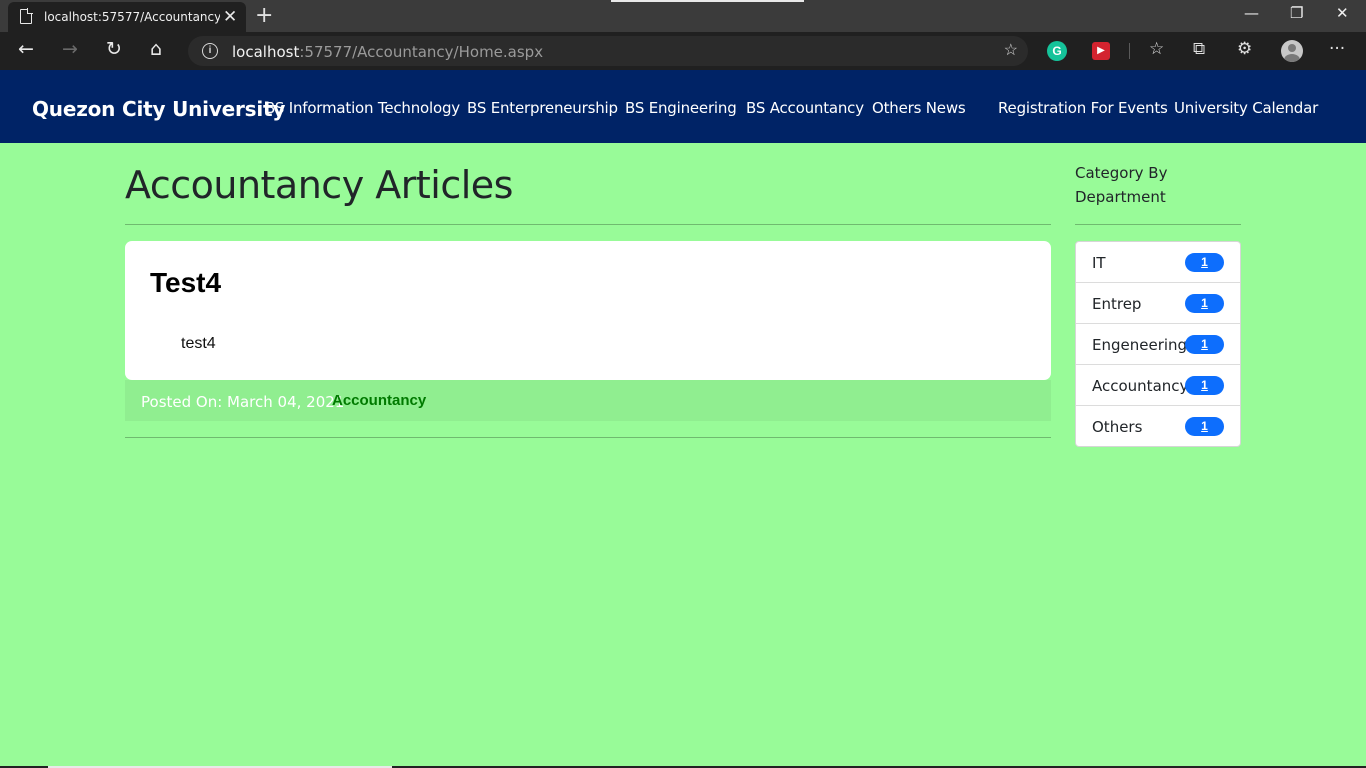 The width and height of the screenshot is (1366, 768). I want to click on article-card: Test4 test4, so click(588, 310).